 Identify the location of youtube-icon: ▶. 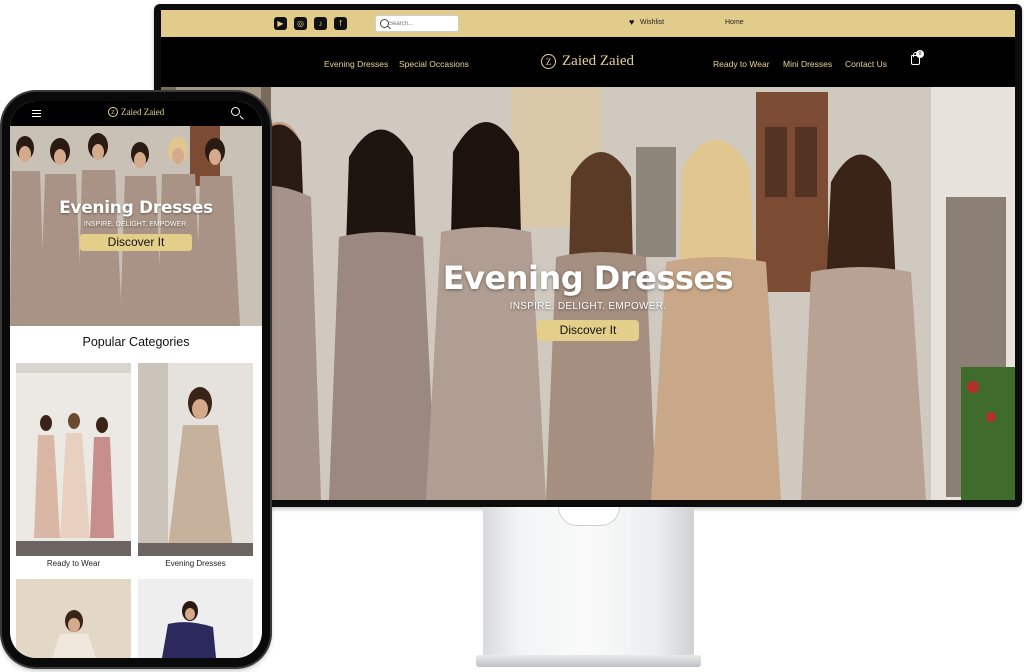
(280, 23).